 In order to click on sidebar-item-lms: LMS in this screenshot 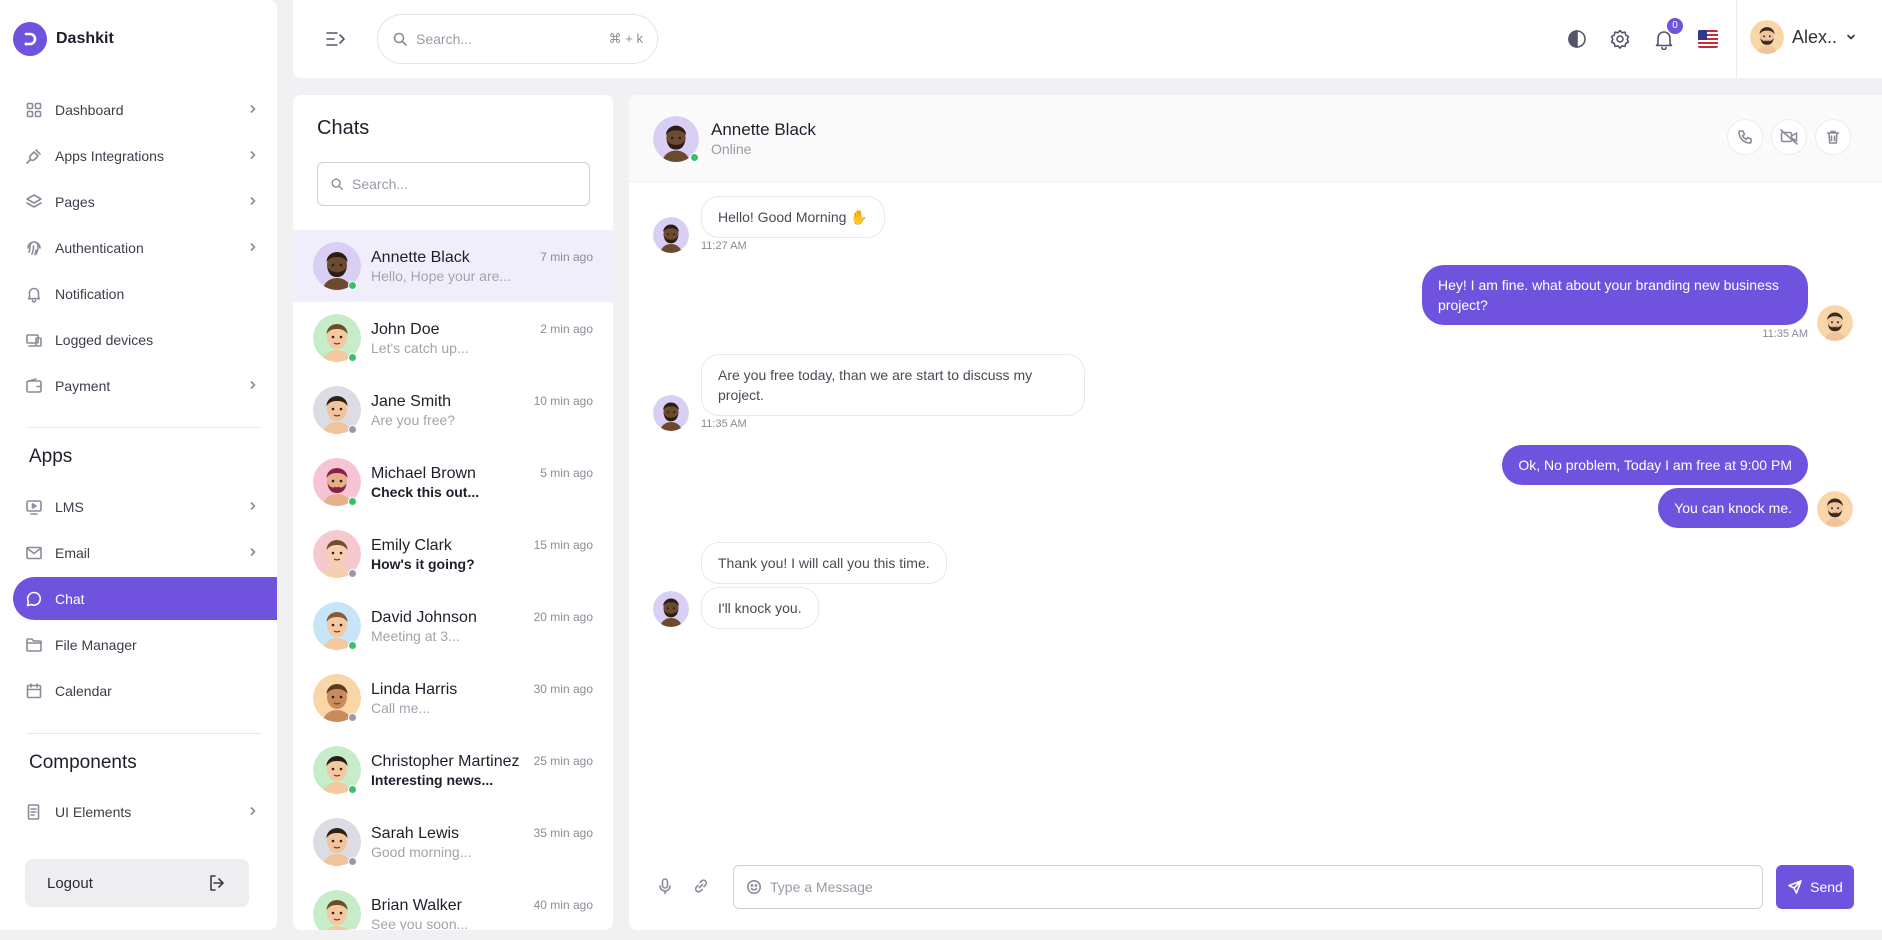, I will do `click(145, 506)`.